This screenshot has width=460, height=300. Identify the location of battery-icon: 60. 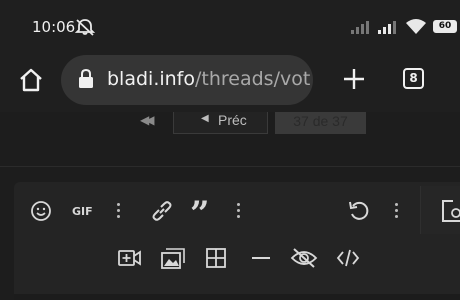
(445, 26).